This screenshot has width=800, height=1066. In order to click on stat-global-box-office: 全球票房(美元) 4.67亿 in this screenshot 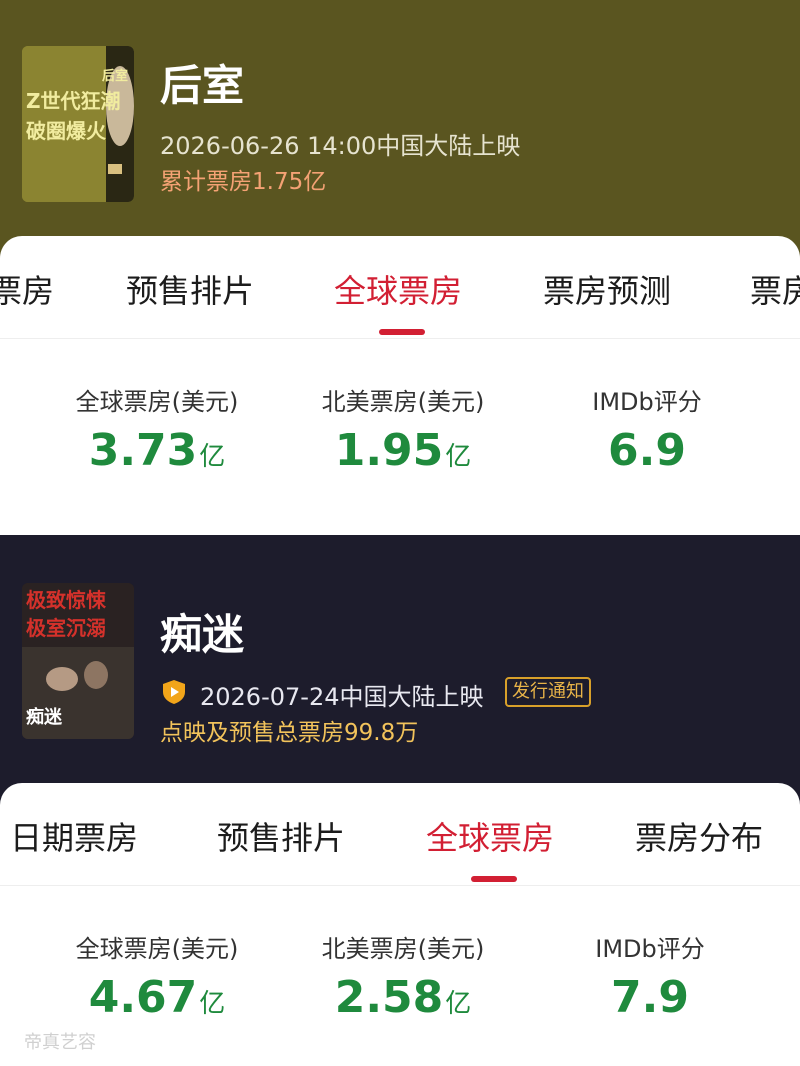, I will do `click(157, 976)`.